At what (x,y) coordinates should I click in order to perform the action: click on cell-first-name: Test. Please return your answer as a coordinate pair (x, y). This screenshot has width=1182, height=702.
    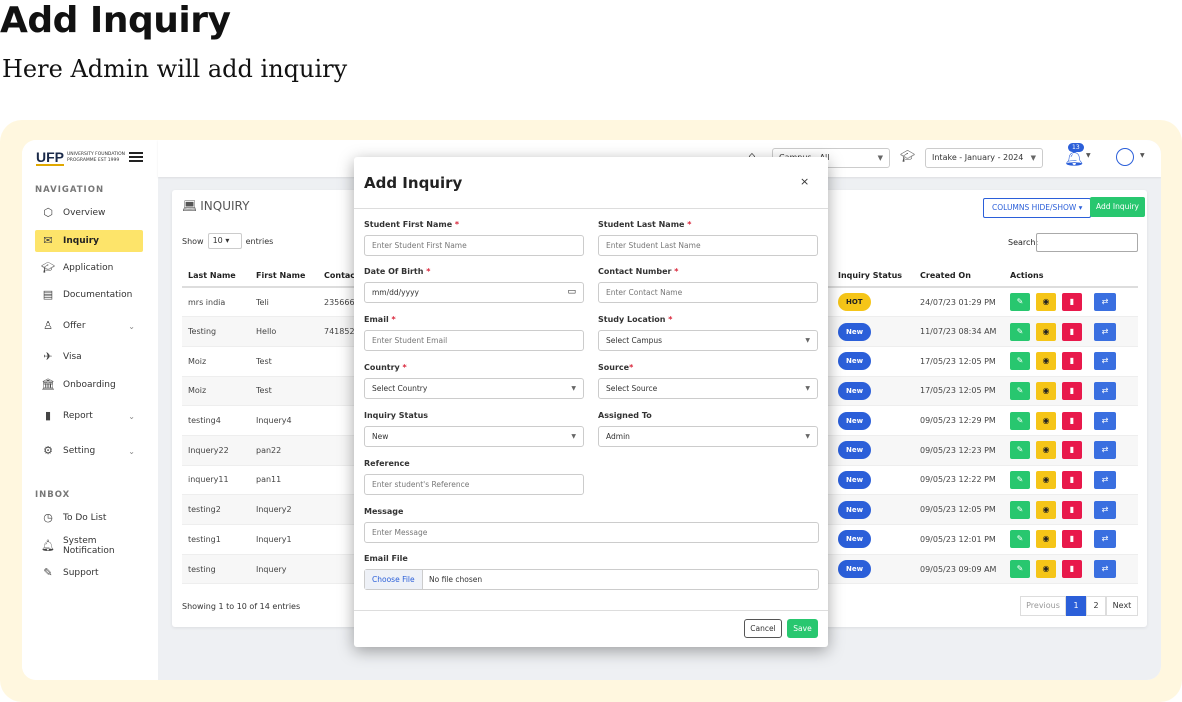
    Looking at the image, I should click on (284, 391).